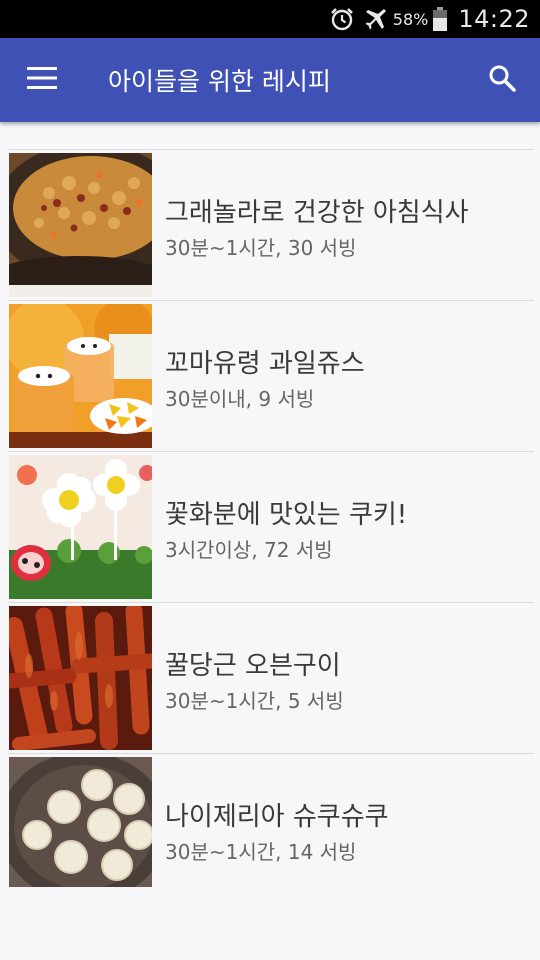  What do you see at coordinates (261, 852) in the screenshot?
I see `recipe-meta: 30분~1시간, 14 서빙` at bounding box center [261, 852].